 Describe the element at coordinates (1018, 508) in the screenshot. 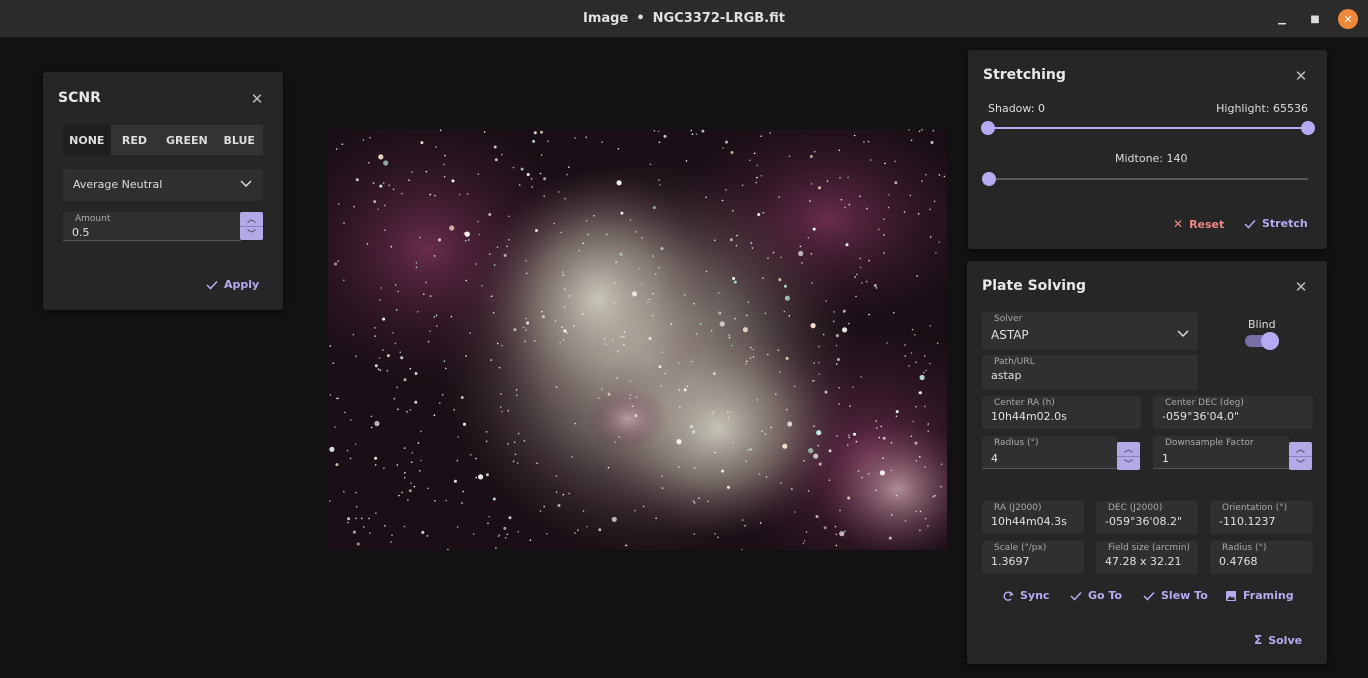

I see `result-ra-label: RA (J2000)` at that location.